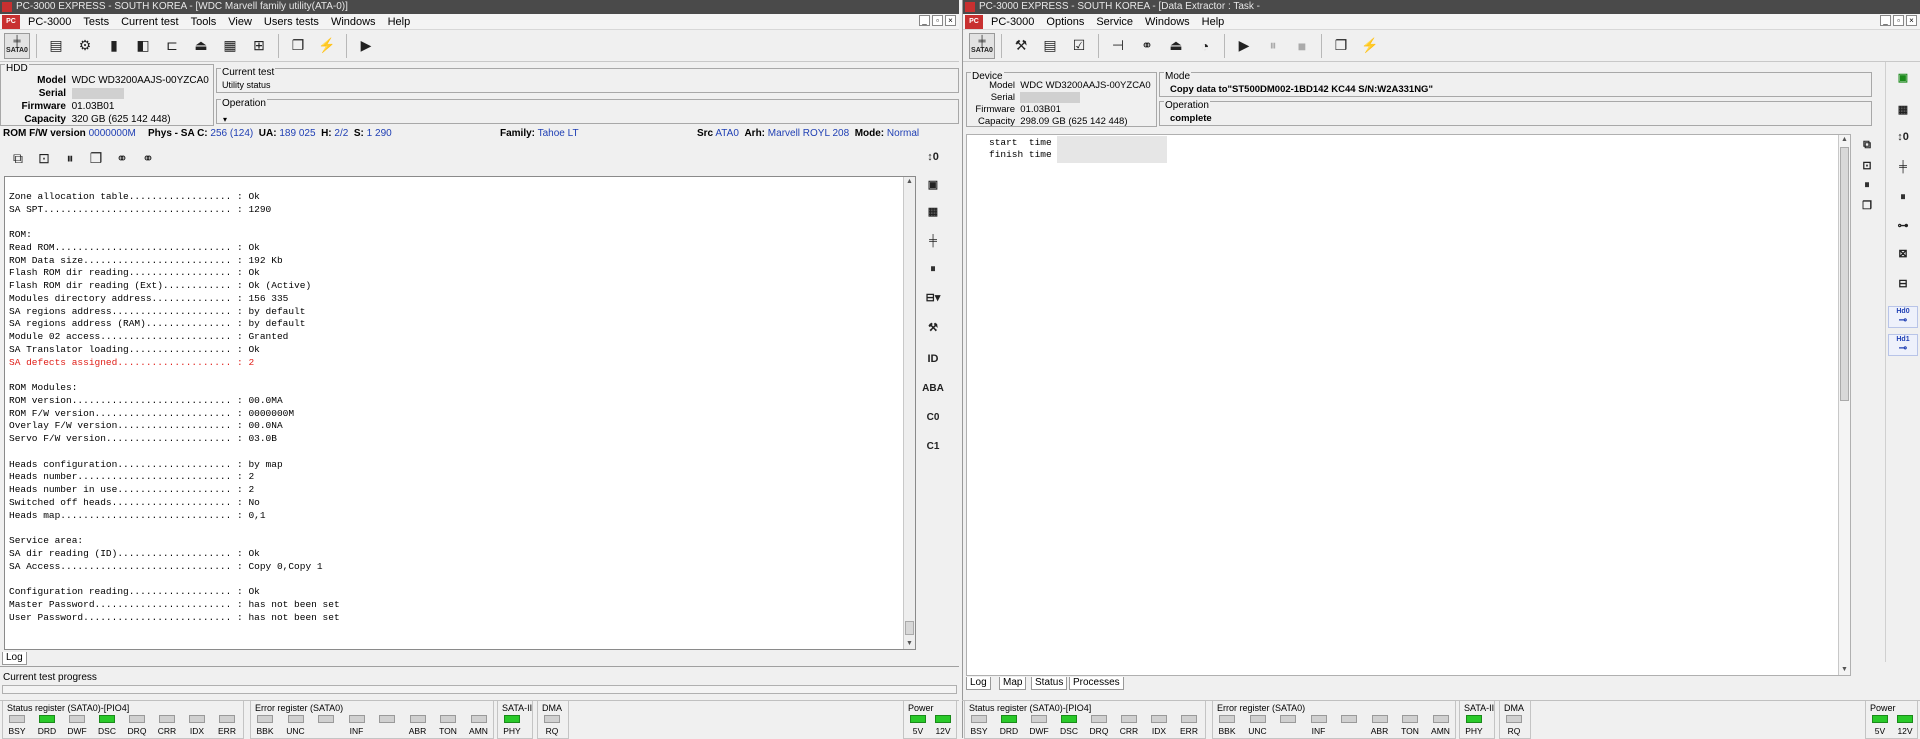 Image resolution: width=1920 pixels, height=739 pixels. Describe the element at coordinates (933, 446) in the screenshot. I see `c1-button: C1` at that location.